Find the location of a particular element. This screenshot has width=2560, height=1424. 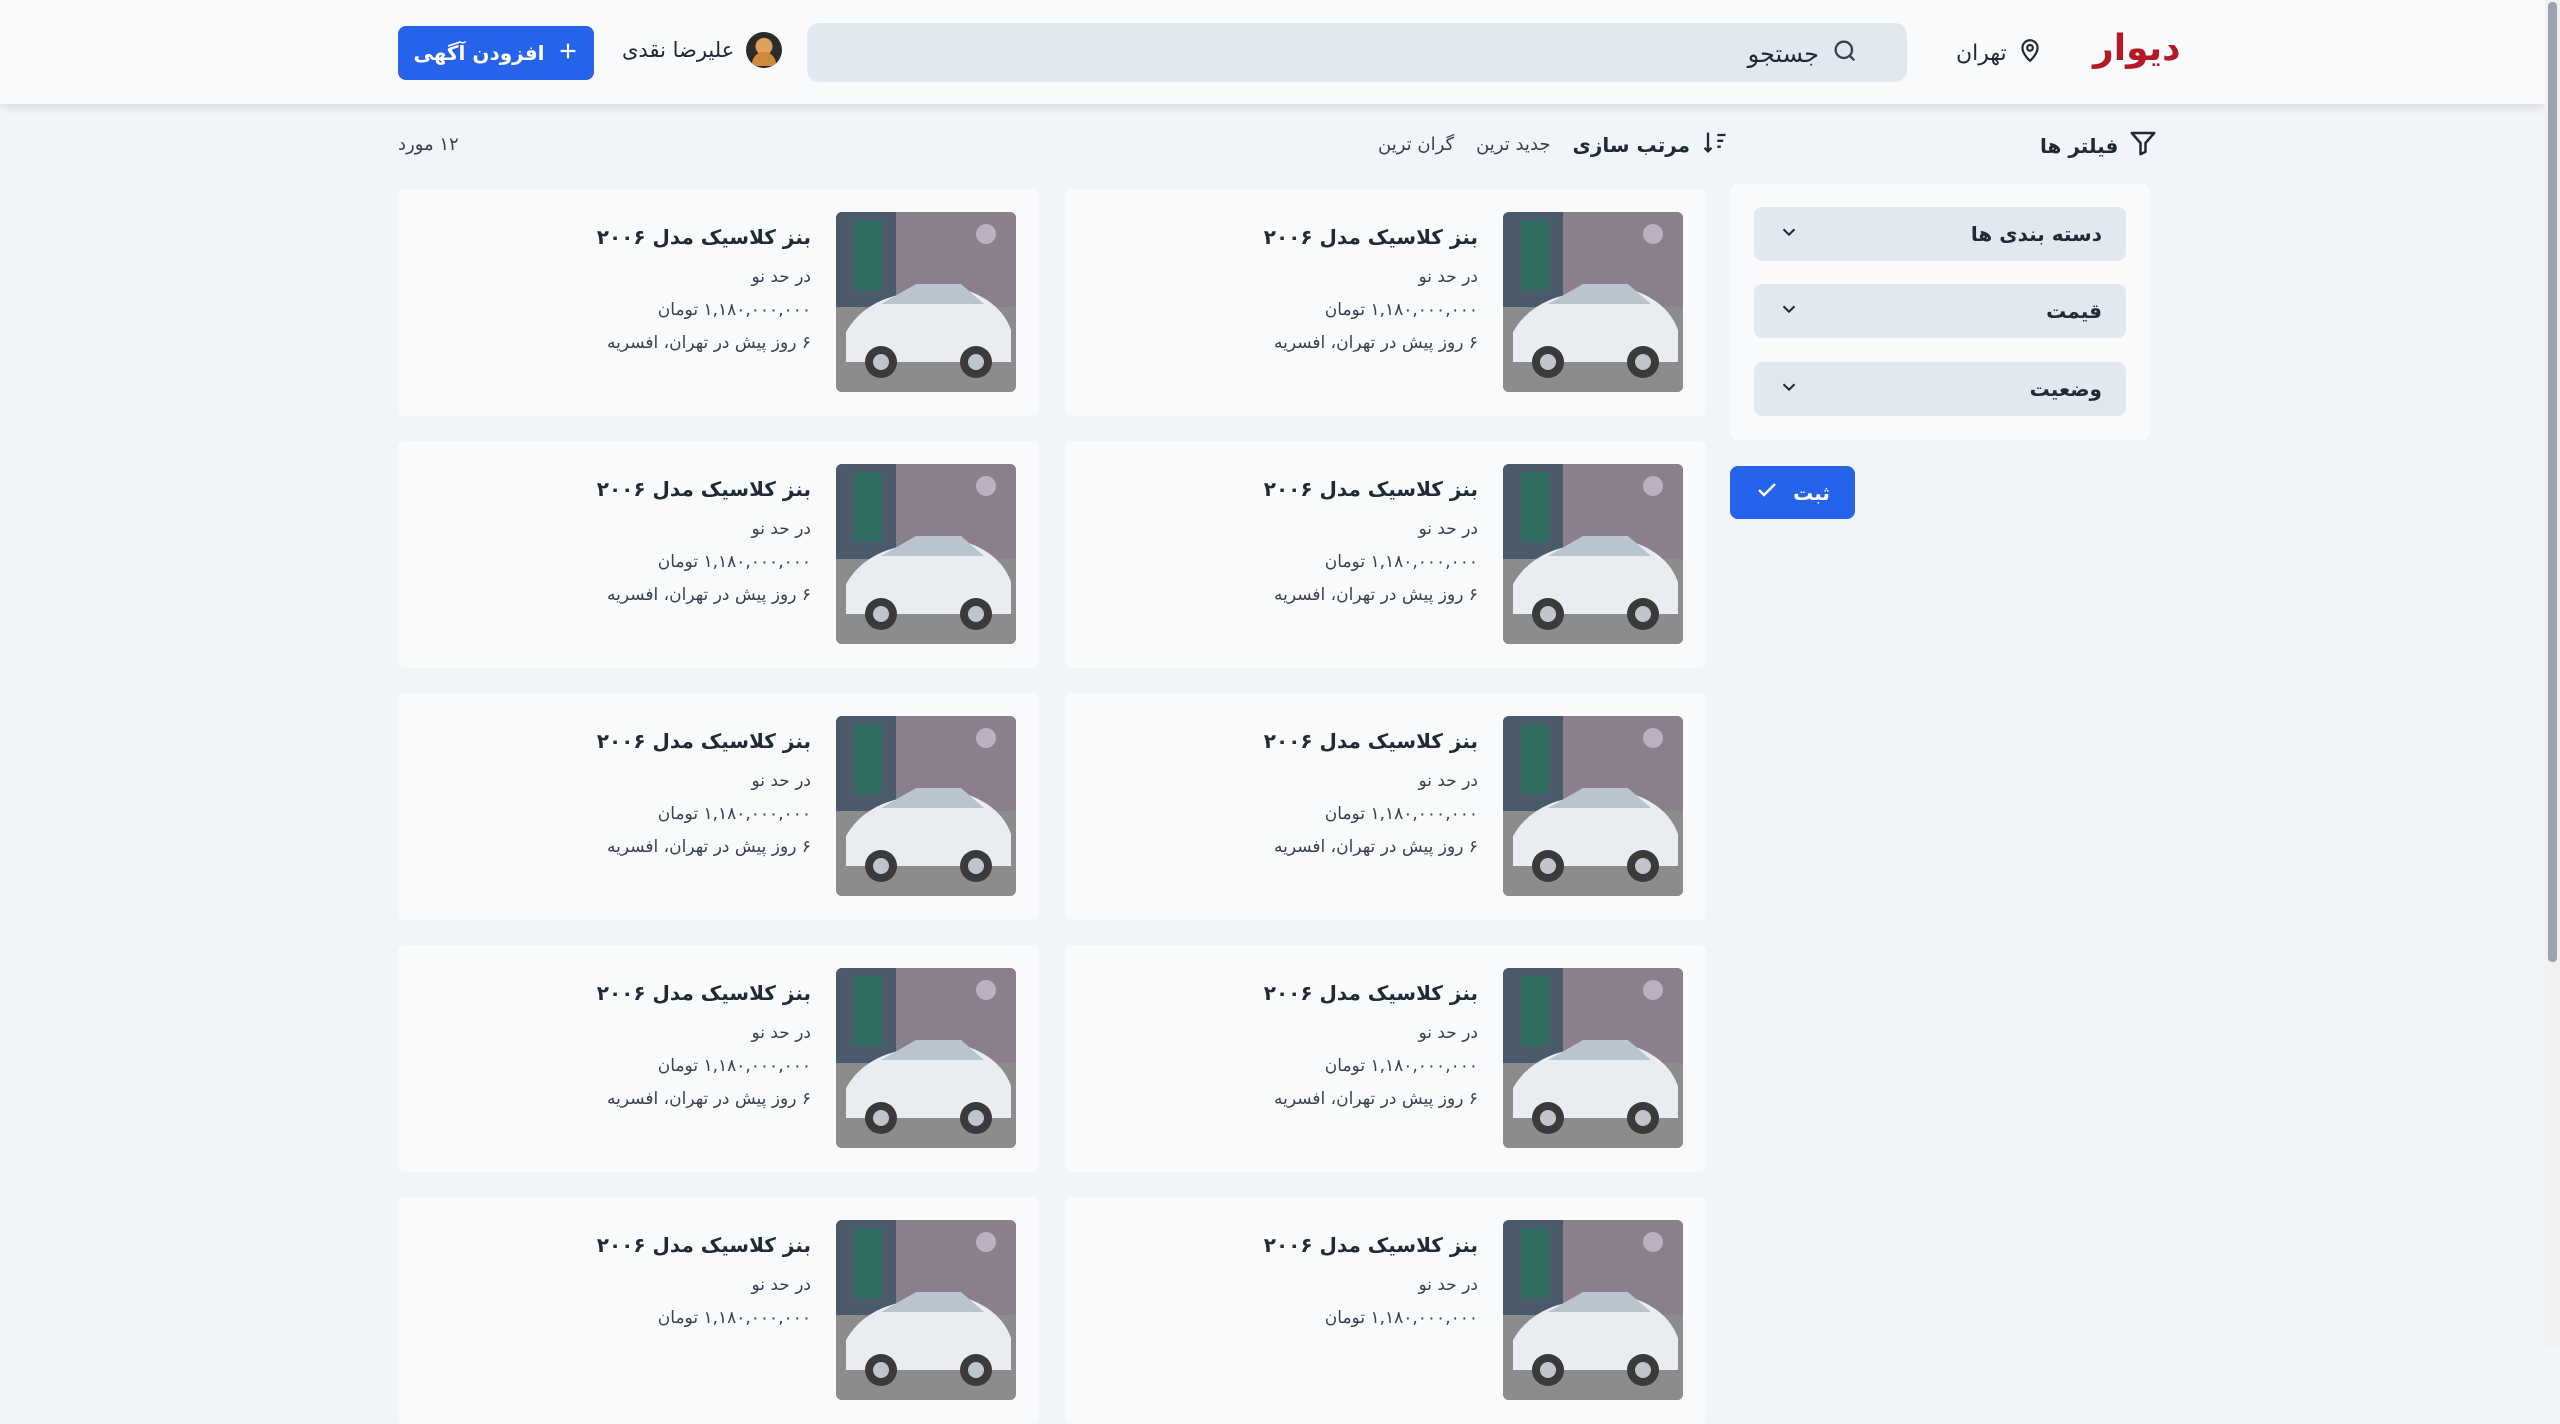

site-logo: دیوار is located at coordinates (2137, 48).